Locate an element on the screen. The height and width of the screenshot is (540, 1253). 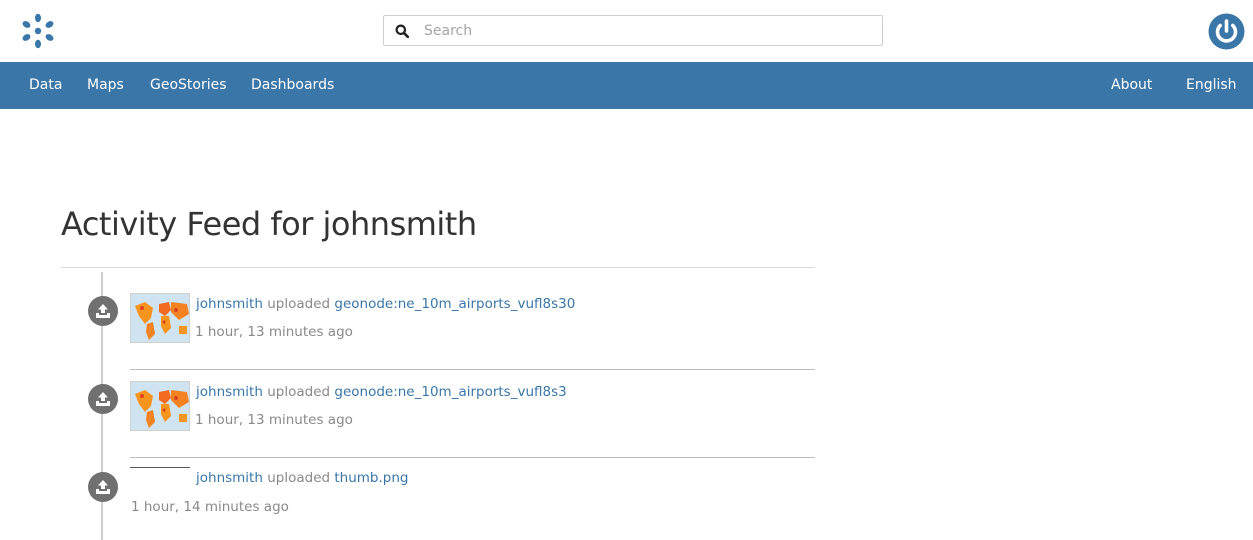
nav-data: Data is located at coordinates (45, 85).